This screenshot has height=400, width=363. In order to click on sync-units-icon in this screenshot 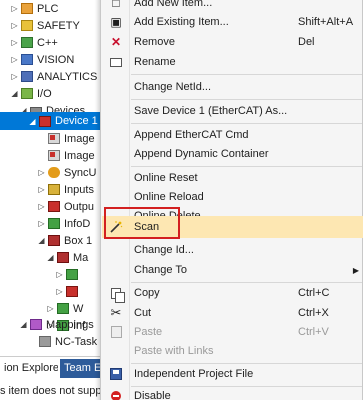, I will do `click(54, 172)`.